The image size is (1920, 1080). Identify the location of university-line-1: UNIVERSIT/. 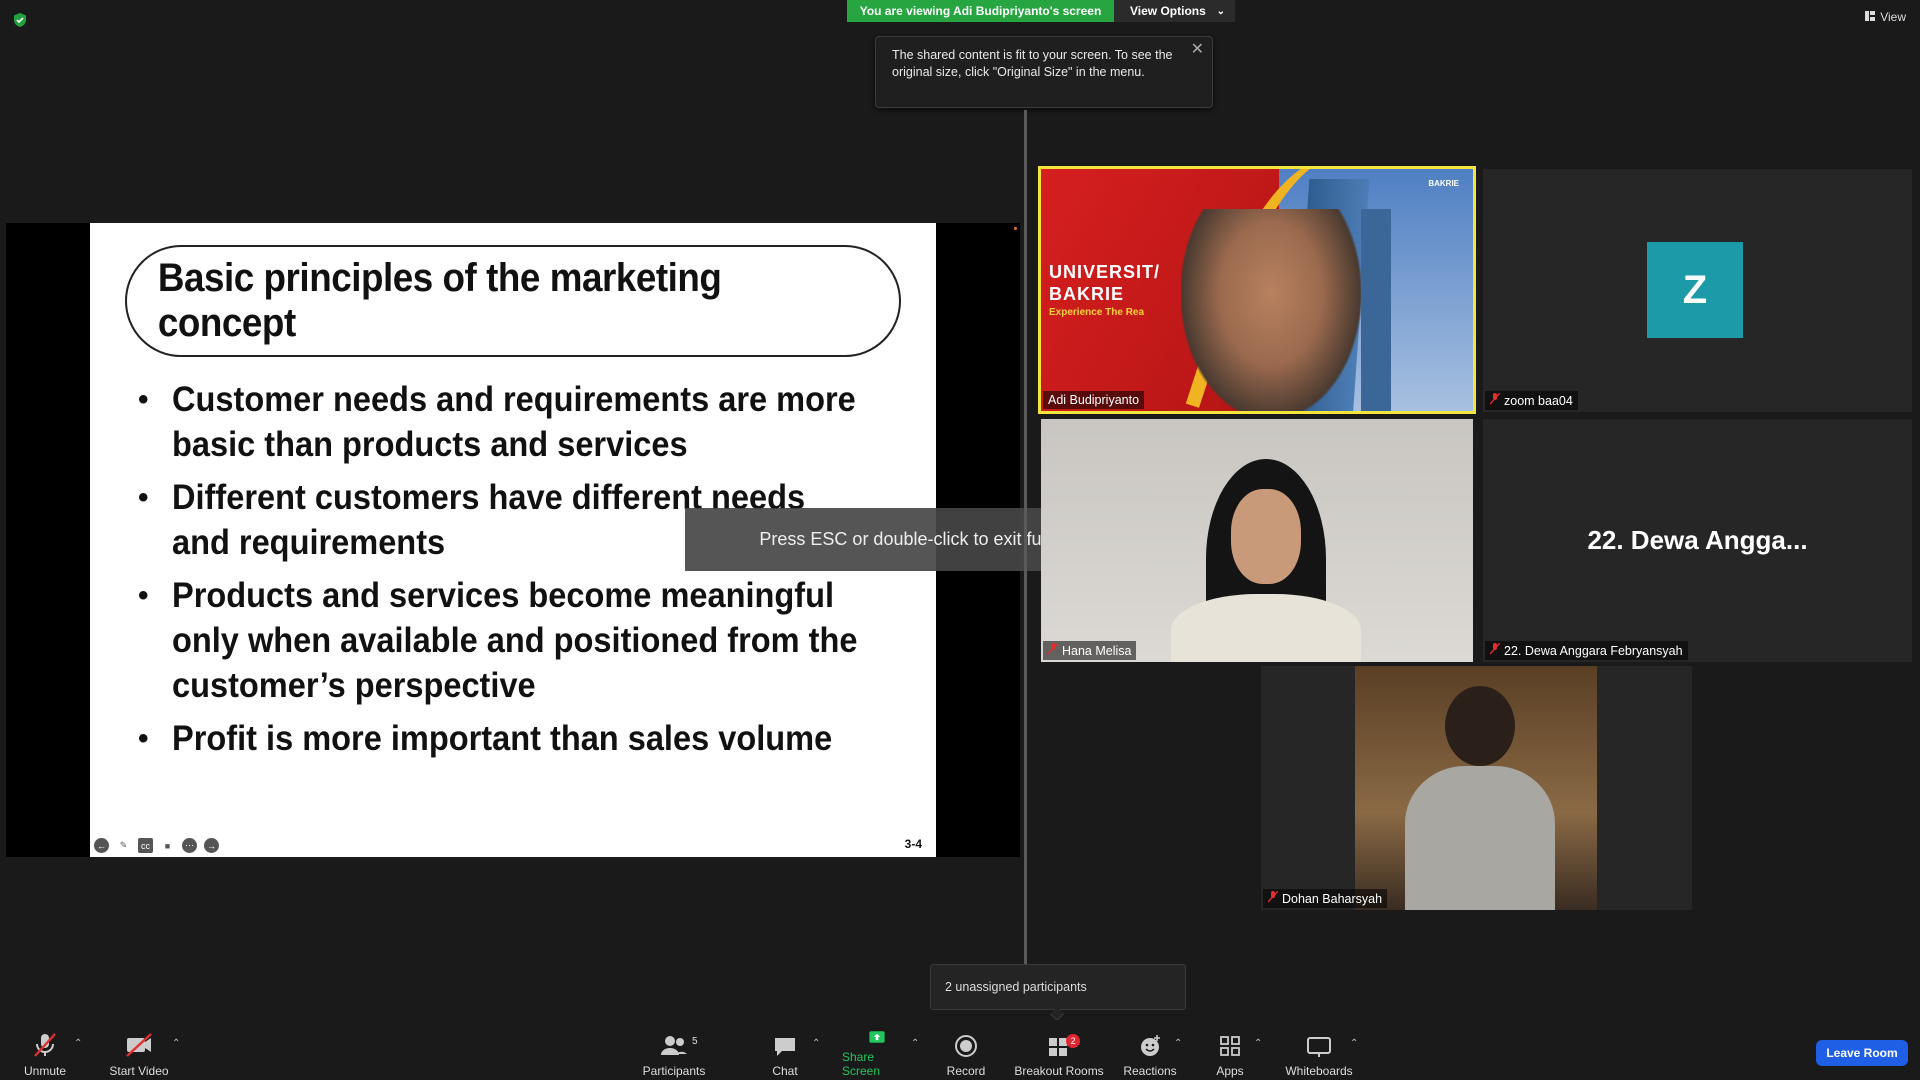
(1105, 272).